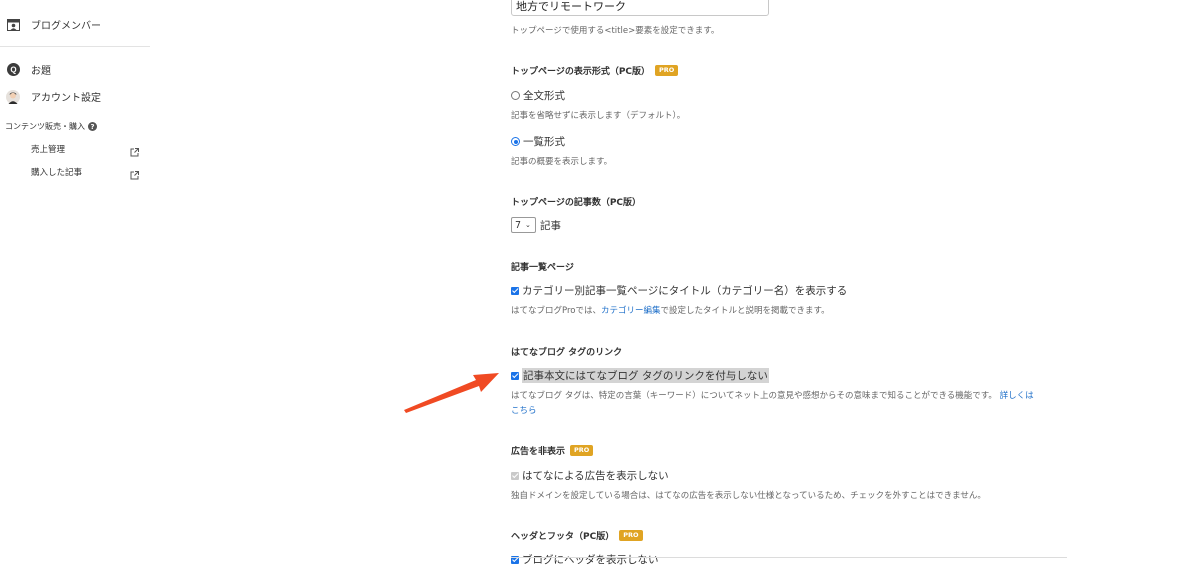  Describe the element at coordinates (590, 475) in the screenshot. I see `hide-ads-checkbox: はてなによる広告を表示しない` at that location.